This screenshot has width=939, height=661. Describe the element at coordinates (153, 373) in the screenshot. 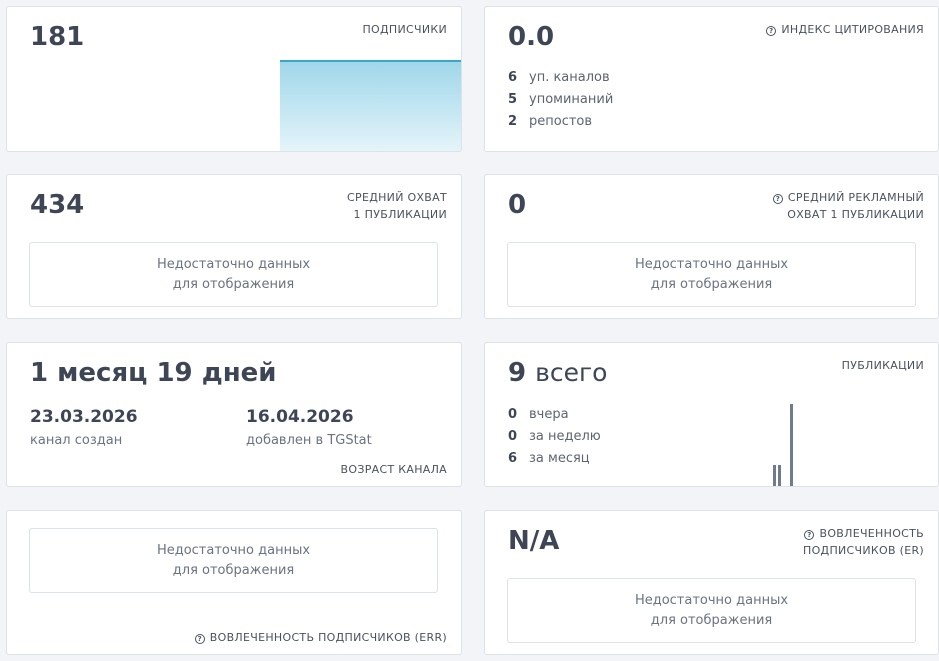

I see `channel-age-value: 1 месяц 19 дней` at that location.